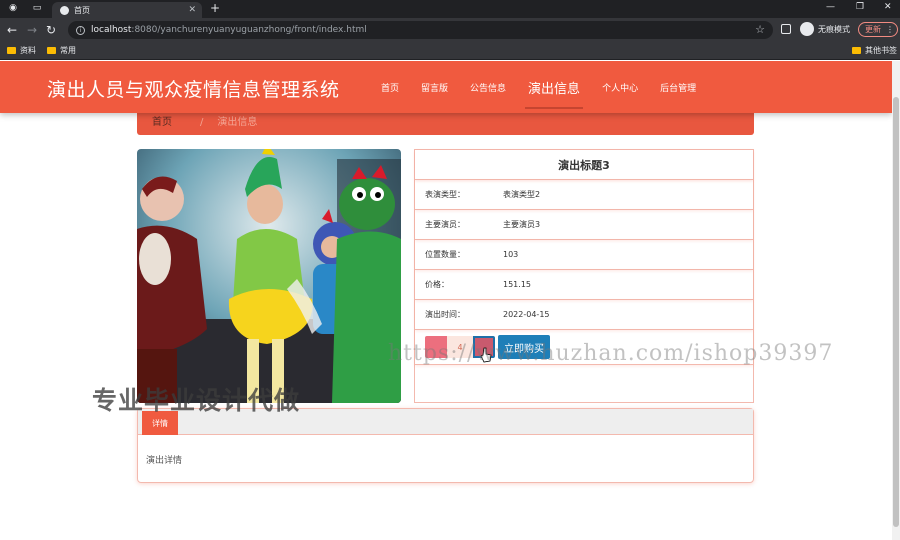  What do you see at coordinates (192, 10) in the screenshot?
I see `close-tab-icon: ✕` at bounding box center [192, 10].